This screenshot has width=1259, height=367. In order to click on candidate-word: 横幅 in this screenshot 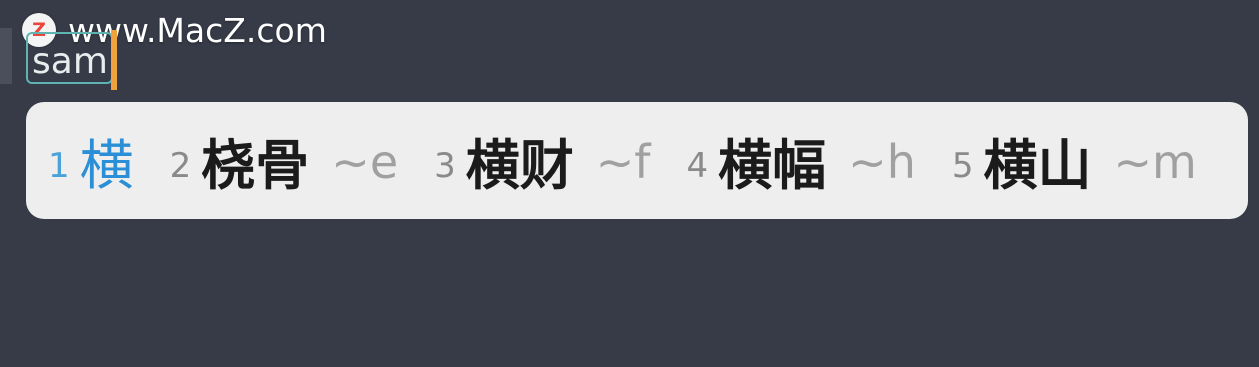, I will do `click(772, 165)`.